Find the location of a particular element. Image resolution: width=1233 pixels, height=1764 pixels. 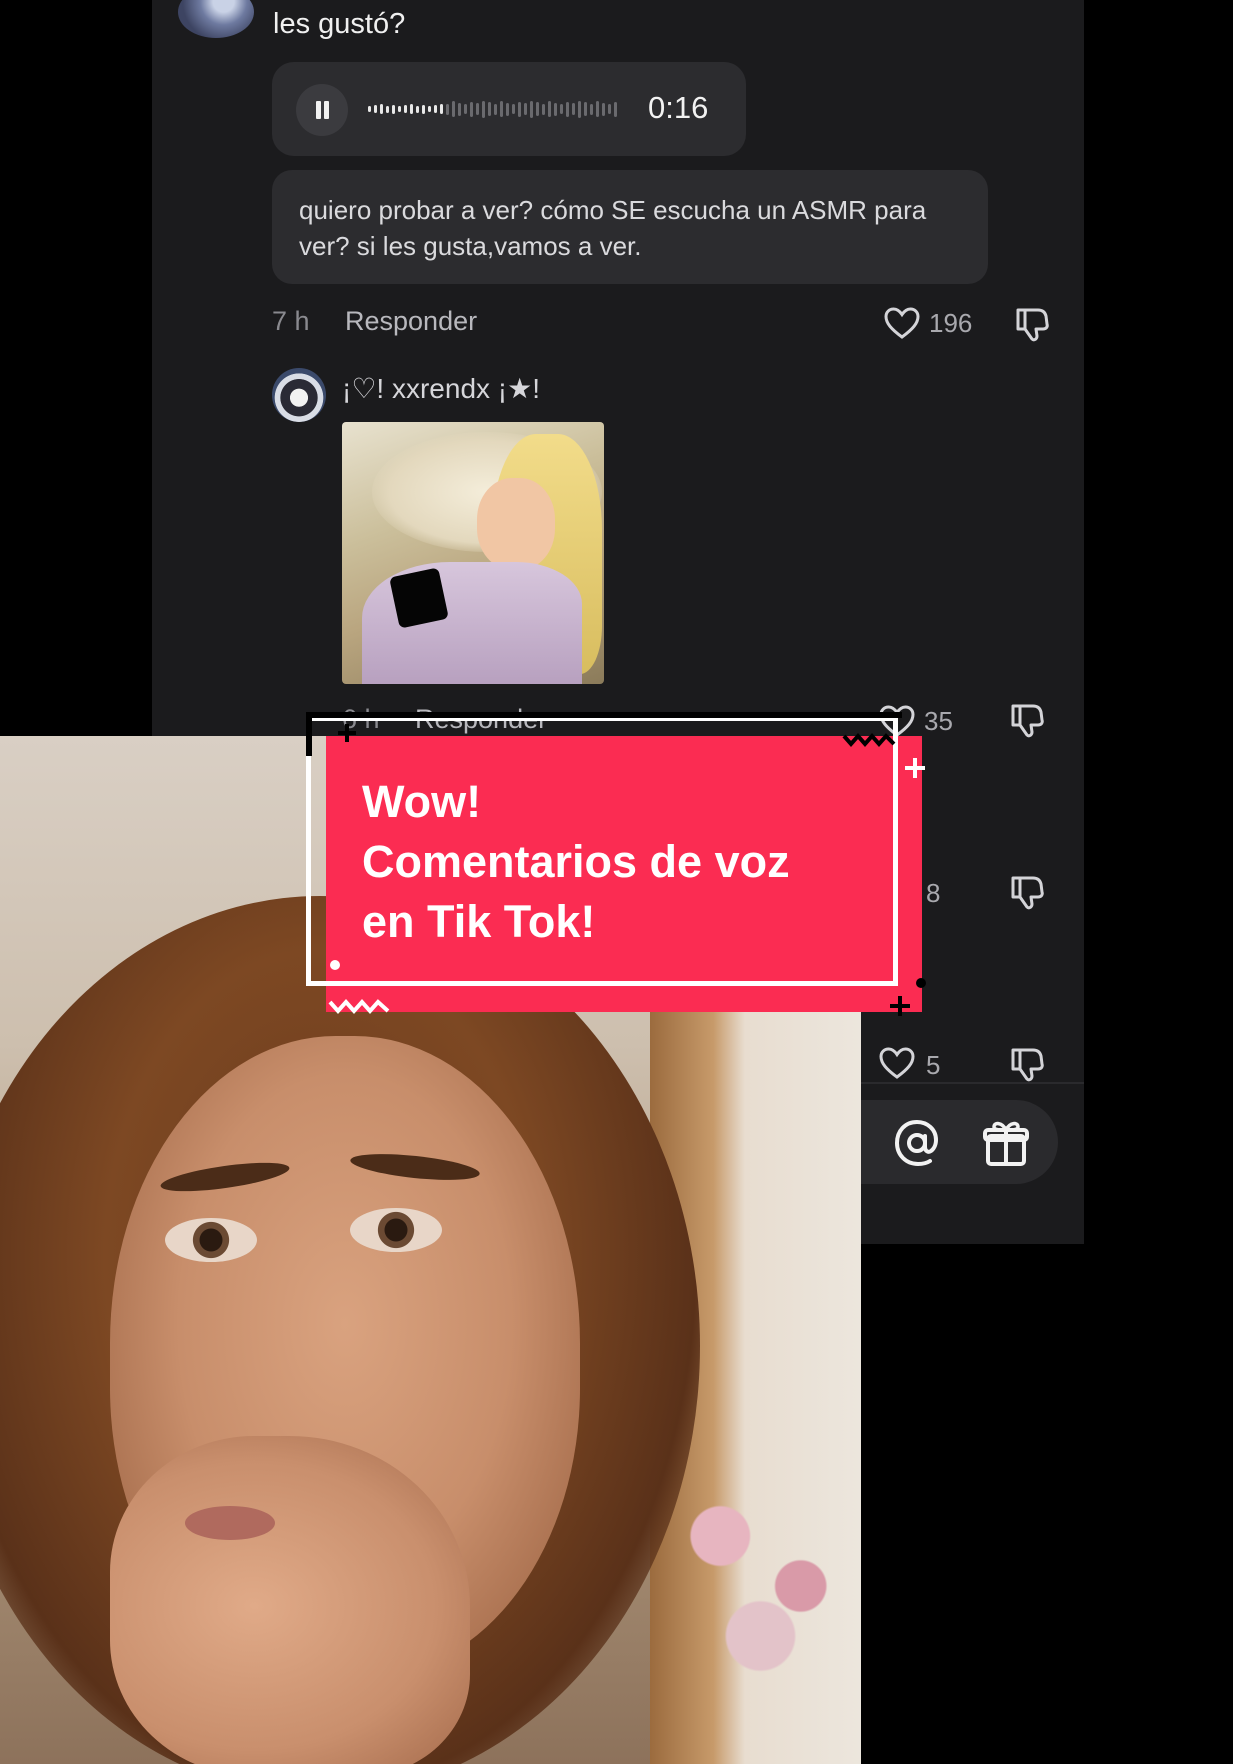

like-count: 35 is located at coordinates (938, 721).